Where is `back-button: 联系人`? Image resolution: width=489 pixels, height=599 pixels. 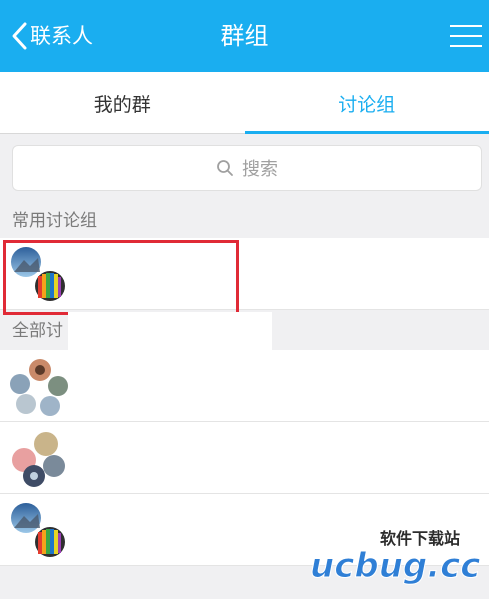 back-button: 联系人 is located at coordinates (51, 36).